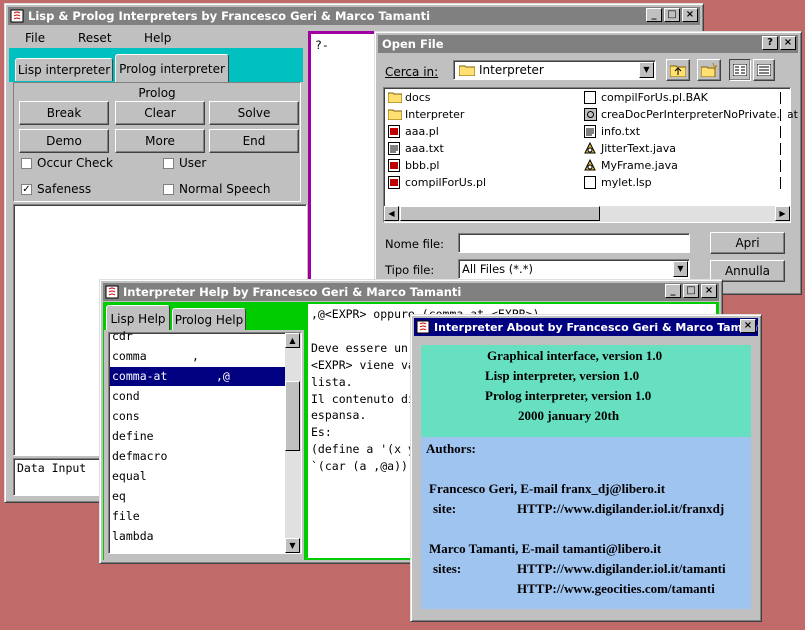 The image size is (805, 630). Describe the element at coordinates (569, 415) in the screenshot. I see `release-date: 2000 january 20th` at that location.